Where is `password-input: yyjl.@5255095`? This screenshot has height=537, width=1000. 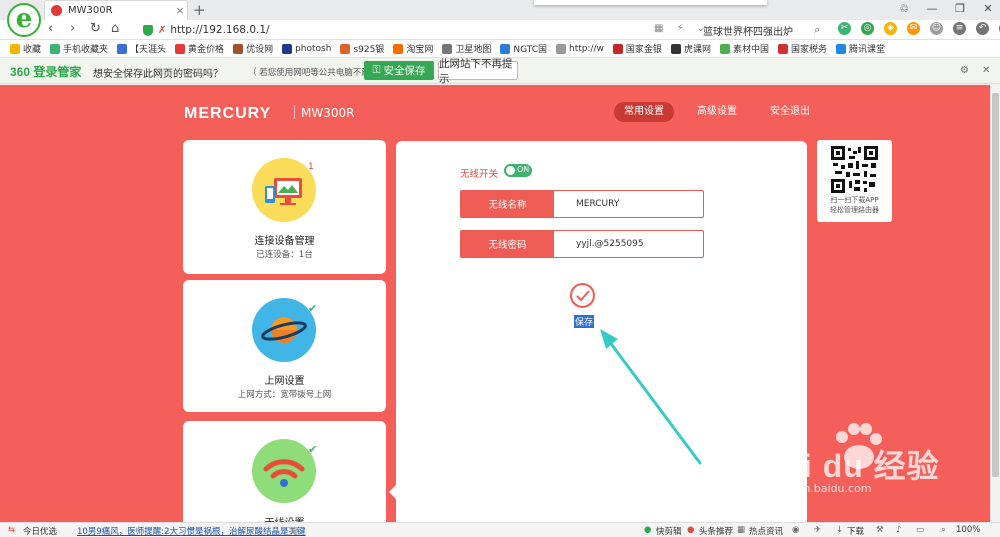
password-input: yyjl.@5255095 is located at coordinates (610, 244).